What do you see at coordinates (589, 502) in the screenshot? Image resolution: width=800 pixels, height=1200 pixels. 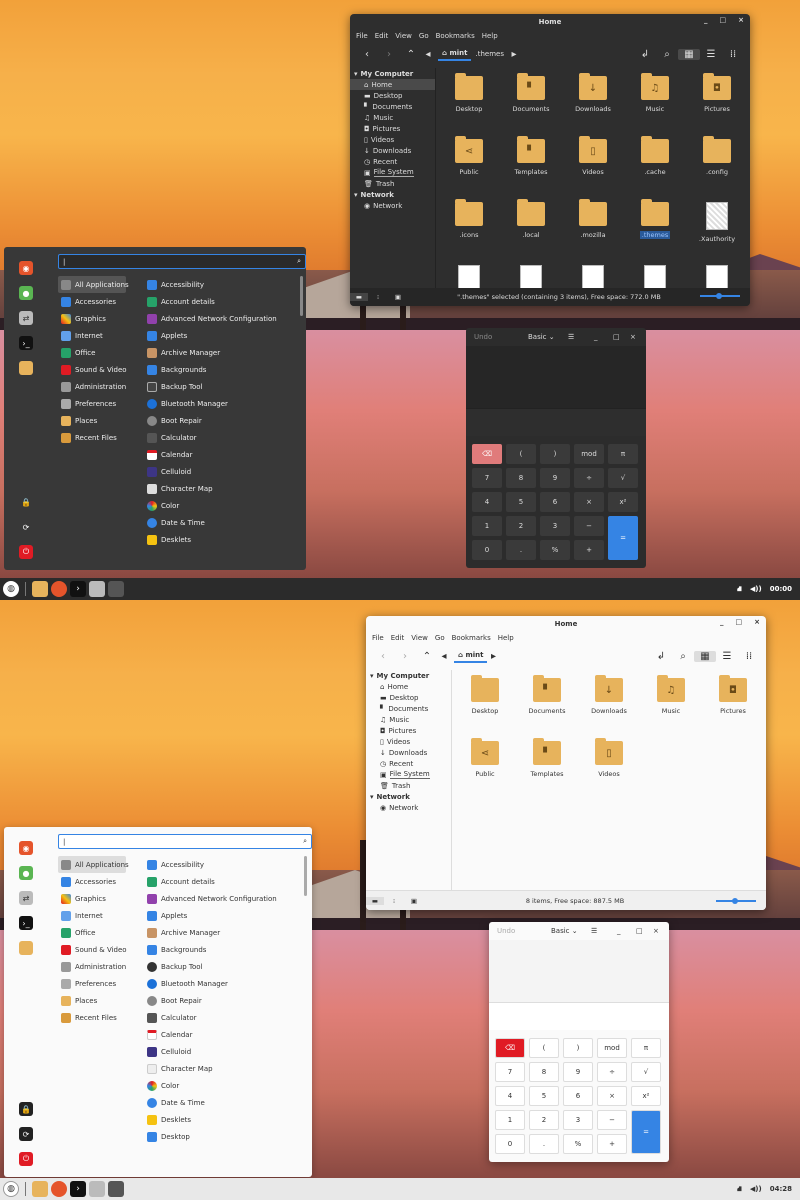 I see `multiply-key: ×` at bounding box center [589, 502].